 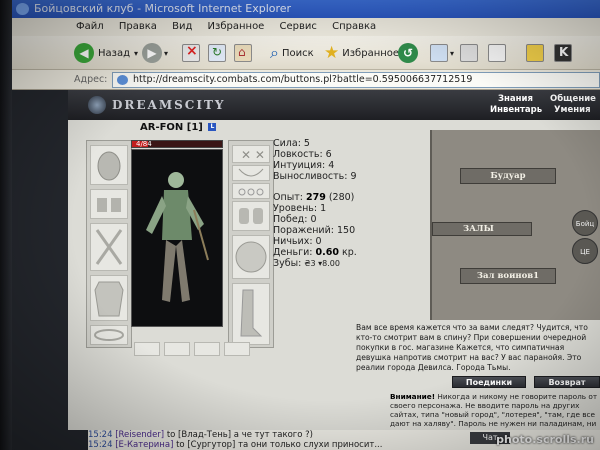 I want to click on menu-favorites: Избранное, so click(x=236, y=26).